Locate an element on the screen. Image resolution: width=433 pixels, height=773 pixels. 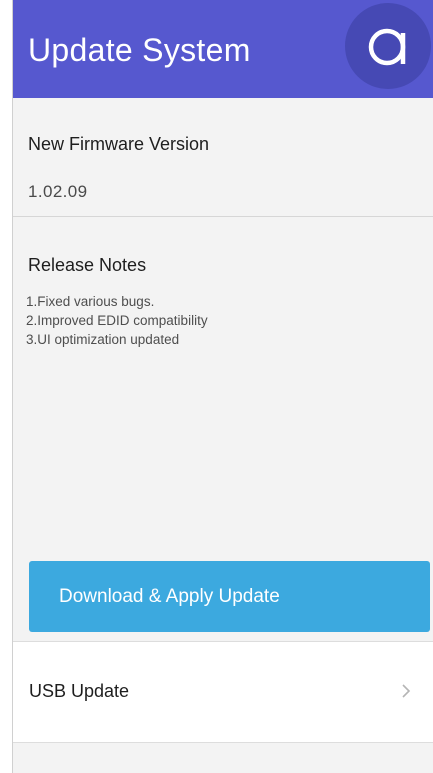
firmware-version-value: 1.02.09 is located at coordinates (58, 191).